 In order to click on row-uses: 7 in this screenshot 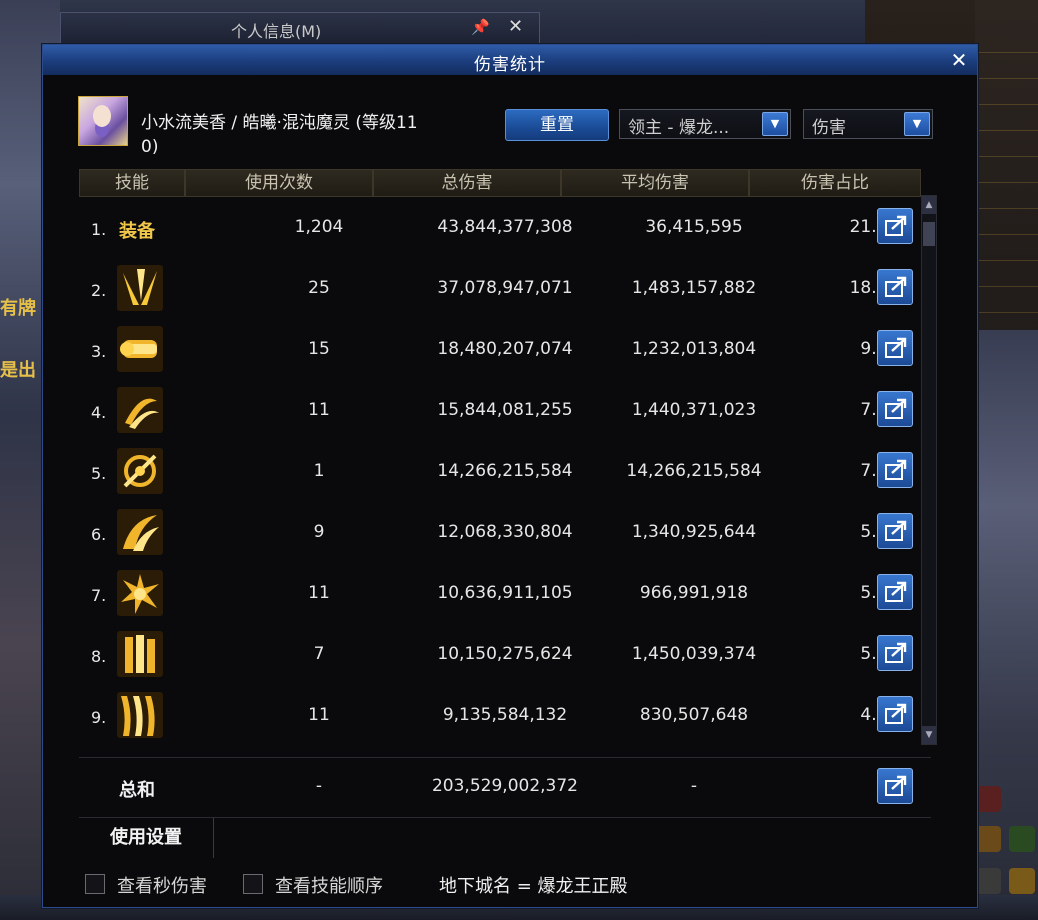, I will do `click(319, 654)`.